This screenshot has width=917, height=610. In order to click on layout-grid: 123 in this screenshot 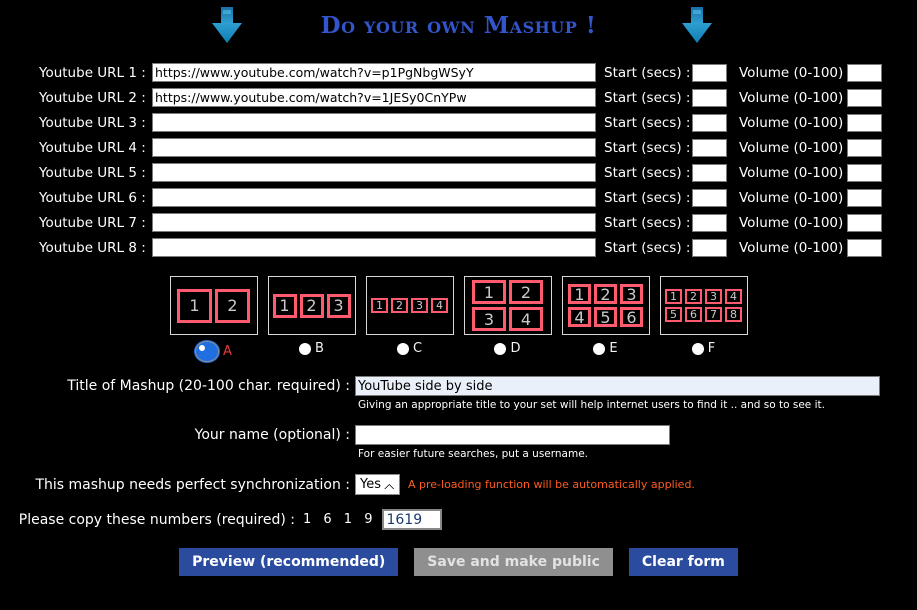, I will do `click(311, 305)`.